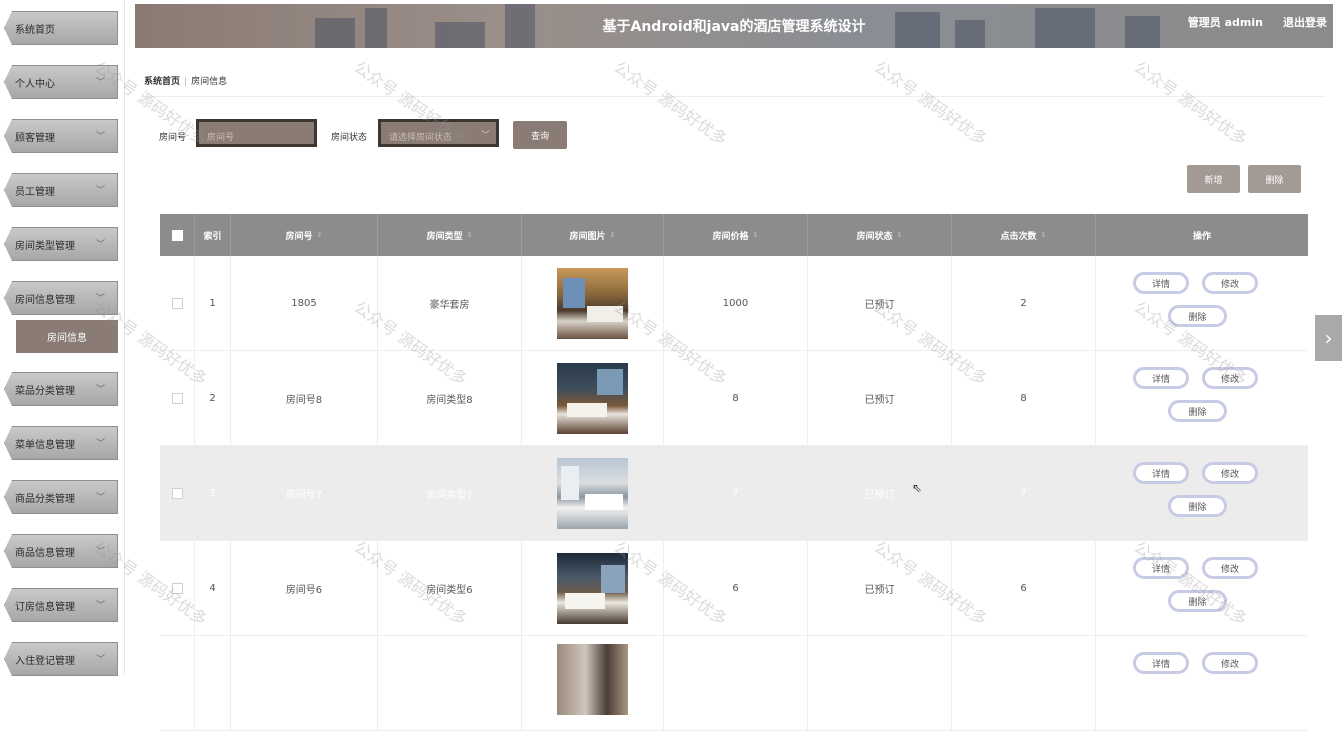  Describe the element at coordinates (162, 82) in the screenshot. I see `breadcrumb-home: 系统首页` at that location.